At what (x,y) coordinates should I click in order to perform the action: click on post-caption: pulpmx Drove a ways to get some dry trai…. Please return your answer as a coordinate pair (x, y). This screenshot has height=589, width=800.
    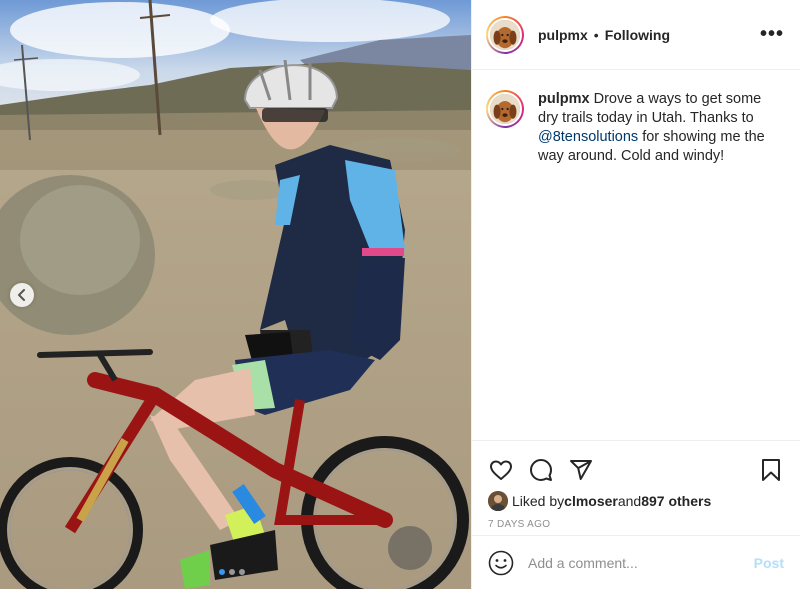
    Looking at the image, I should click on (636, 118).